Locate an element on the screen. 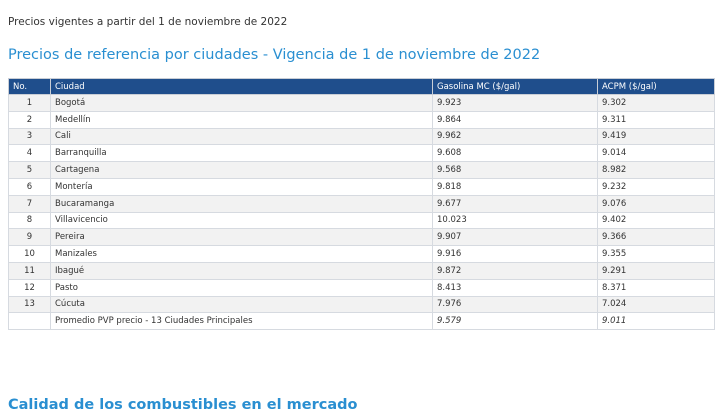 The width and height of the screenshot is (720, 413). row-gasoline: 9.864 is located at coordinates (515, 119).